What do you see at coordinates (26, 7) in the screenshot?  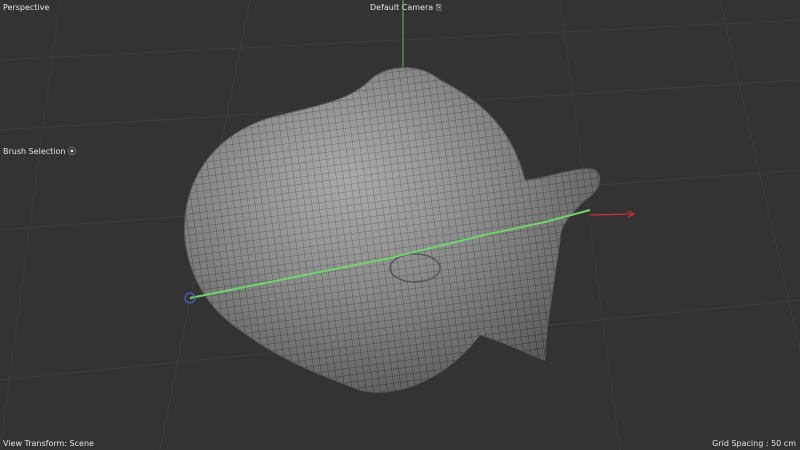 I see `view-name-label: Perspective` at bounding box center [26, 7].